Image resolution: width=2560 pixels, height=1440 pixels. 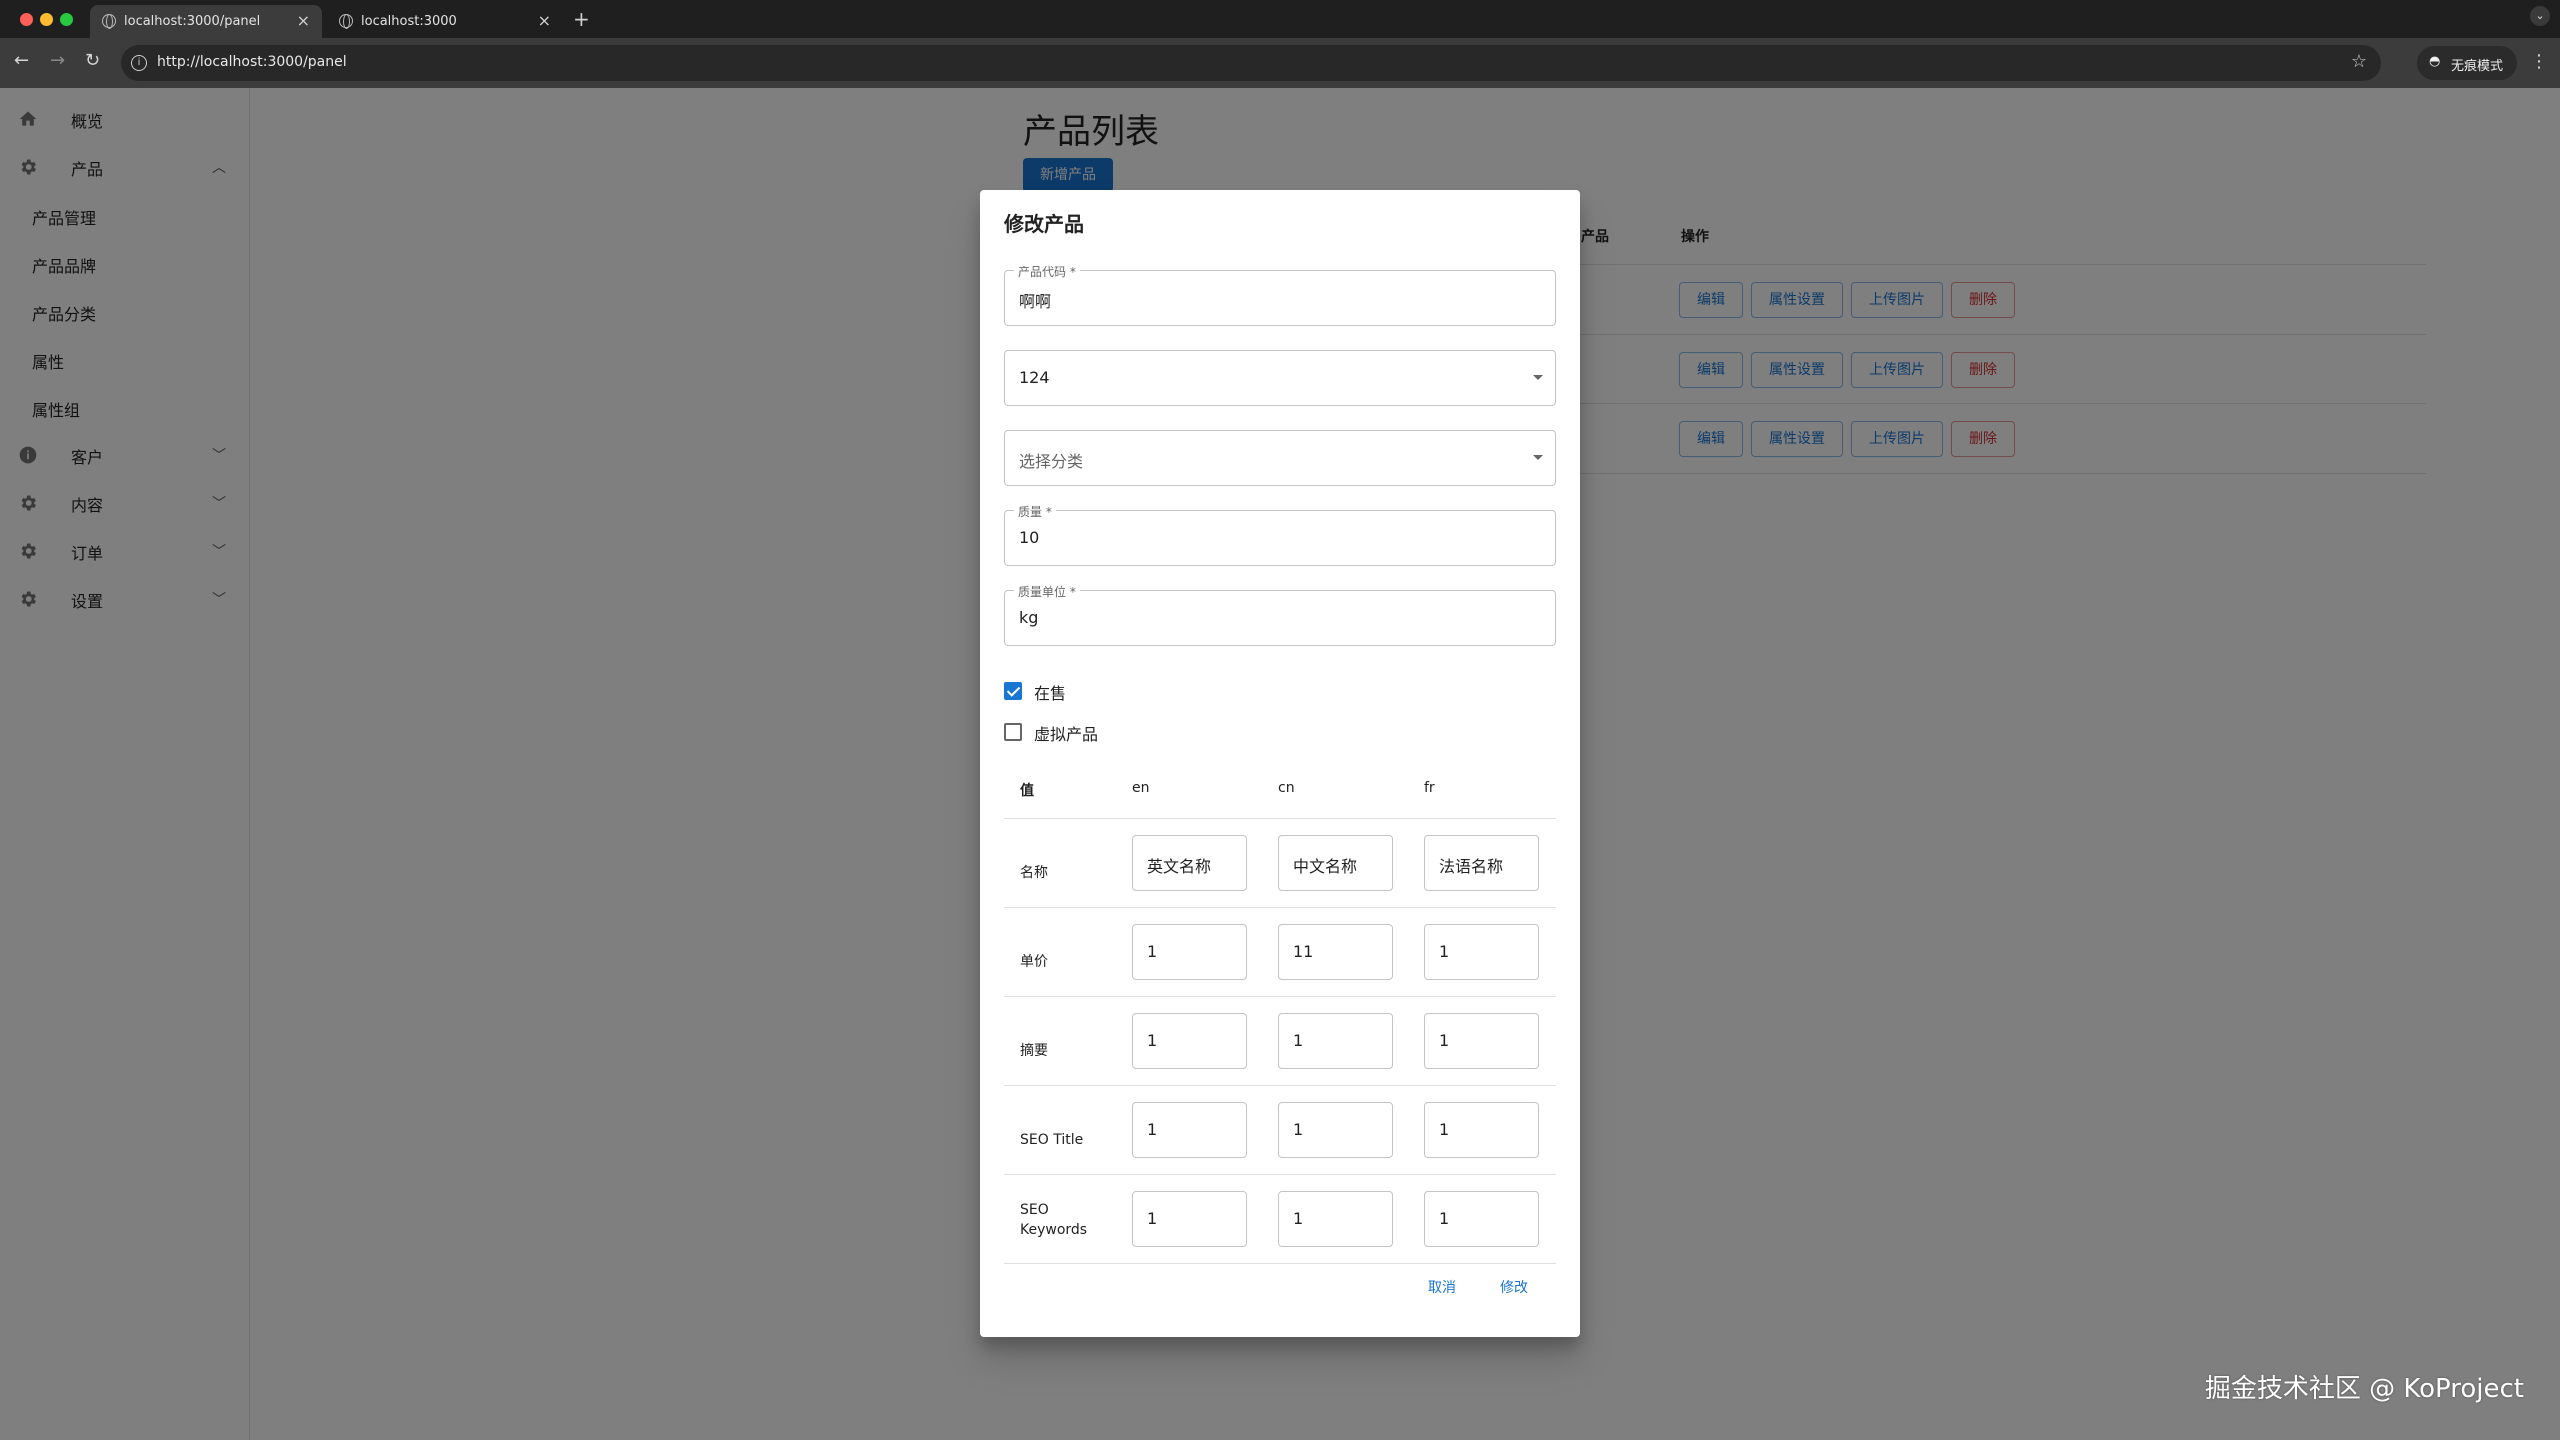 What do you see at coordinates (1280, 294) in the screenshot?
I see `product-code-field: 产品代码 * 啊啊` at bounding box center [1280, 294].